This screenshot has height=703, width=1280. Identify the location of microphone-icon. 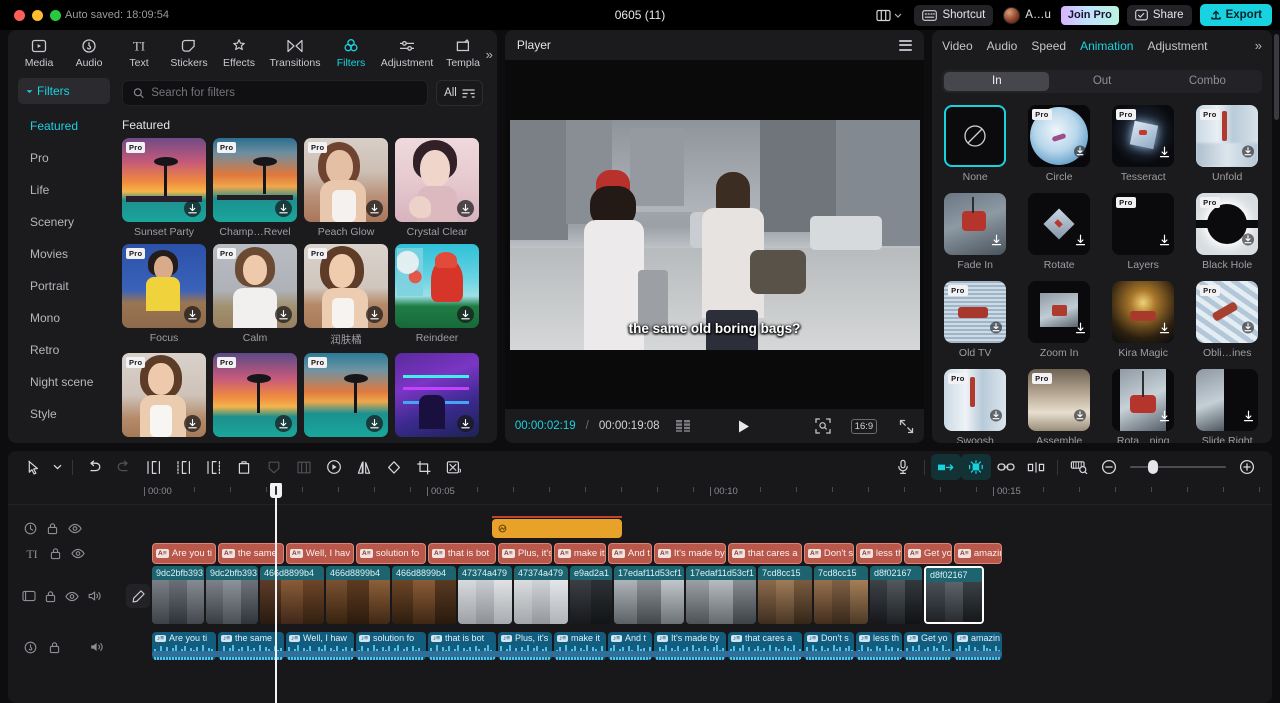
(903, 467).